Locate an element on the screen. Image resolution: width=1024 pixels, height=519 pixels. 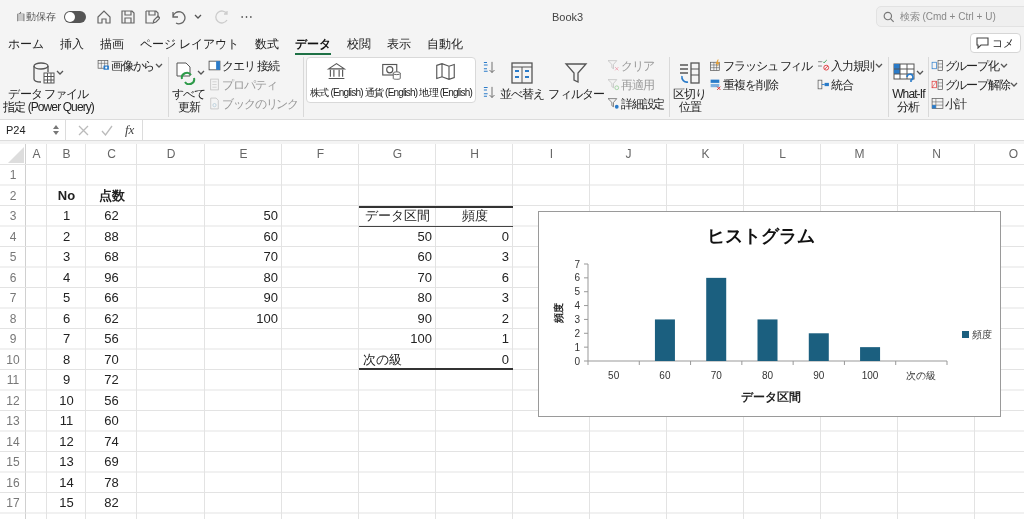
ribbon-tab: 挿入 is located at coordinates (72, 45).